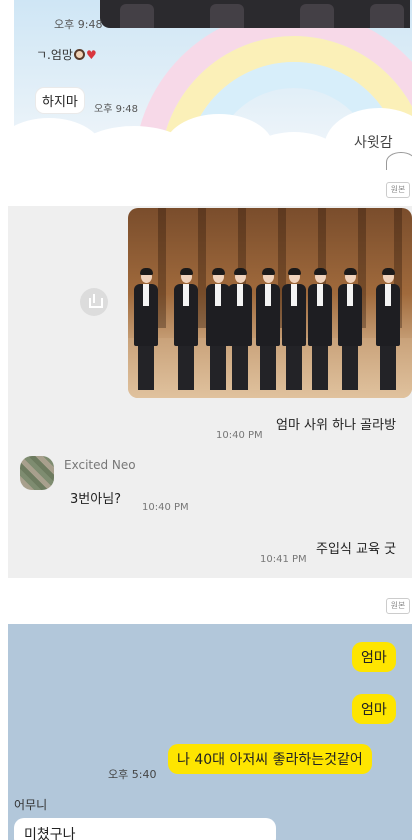  What do you see at coordinates (60, 100) in the screenshot?
I see `message-bubble: 하지마` at bounding box center [60, 100].